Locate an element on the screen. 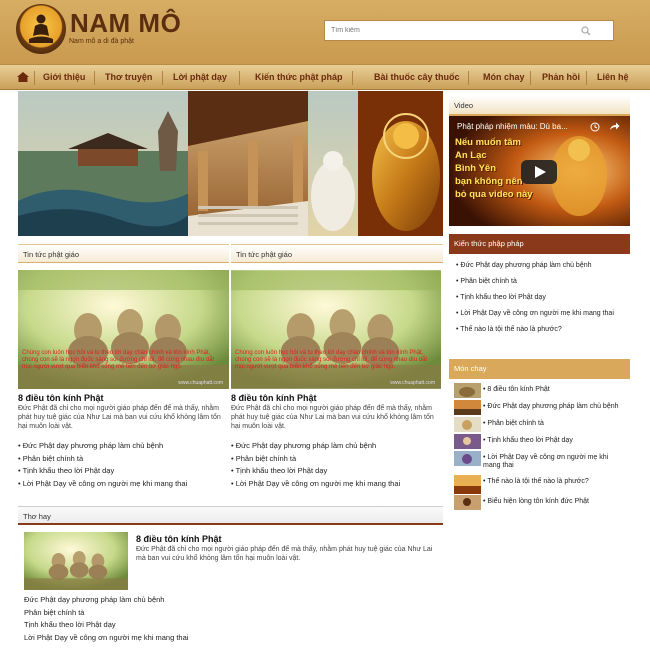  home-icon is located at coordinates (23, 77).